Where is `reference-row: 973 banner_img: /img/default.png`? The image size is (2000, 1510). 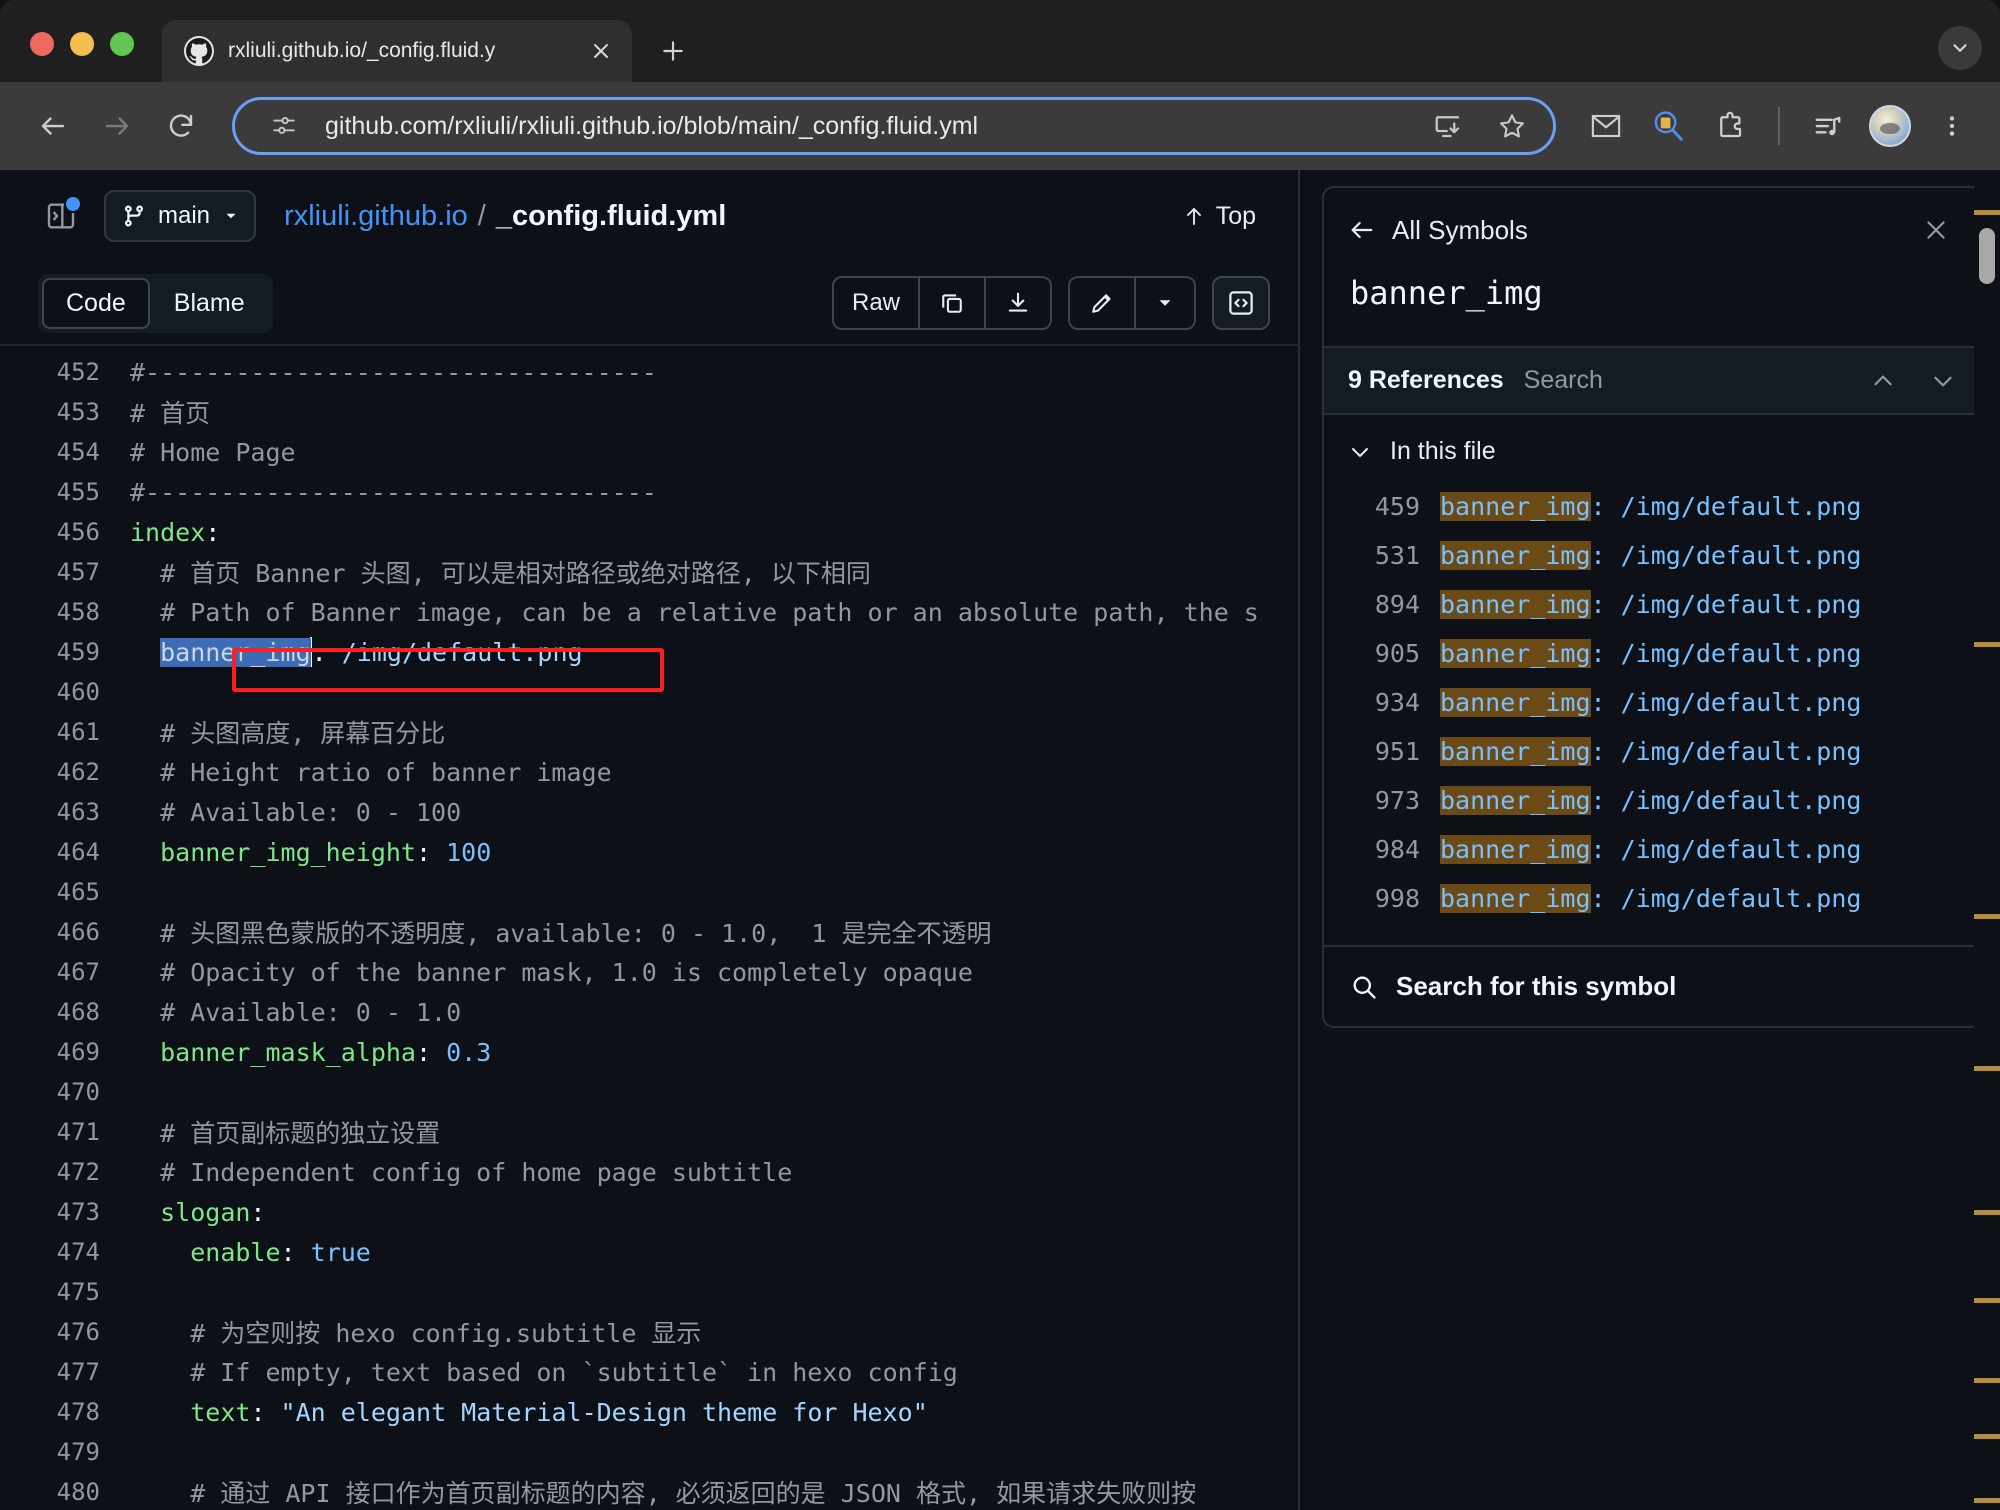 reference-row: 973 banner_img: /img/default.png is located at coordinates (1652, 800).